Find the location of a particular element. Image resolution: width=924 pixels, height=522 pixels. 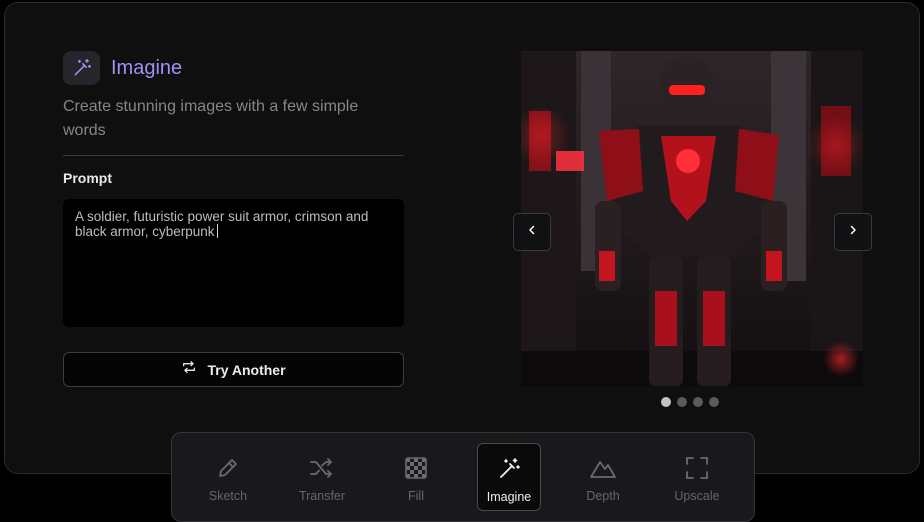

carousel-dots is located at coordinates (690, 402).